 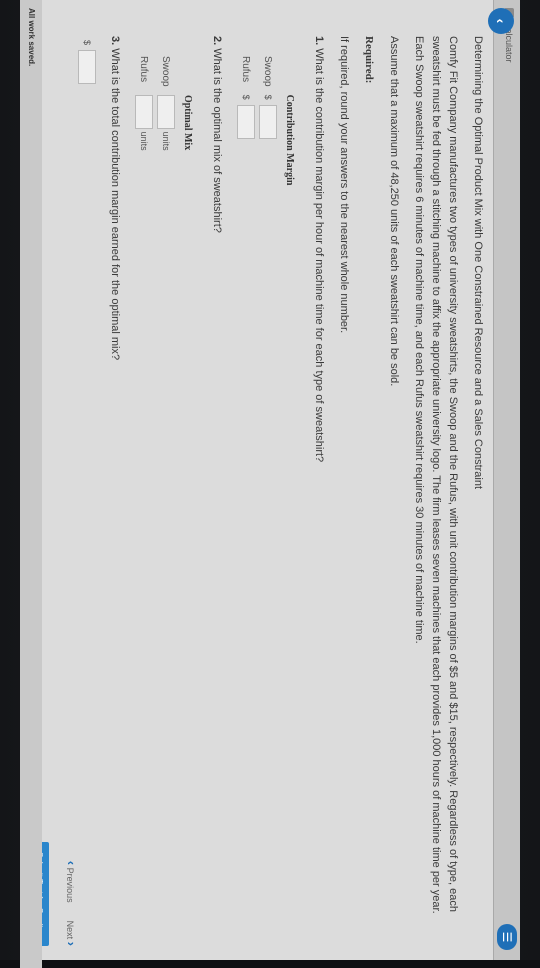 I want to click on swoop-margin-input, so click(x=268, y=121).